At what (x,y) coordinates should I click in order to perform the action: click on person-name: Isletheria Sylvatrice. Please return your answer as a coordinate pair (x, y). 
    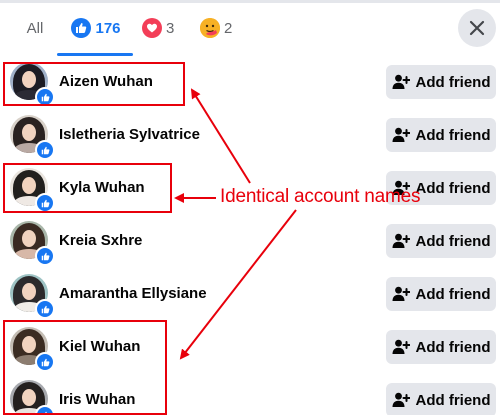
    Looking at the image, I should click on (129, 135).